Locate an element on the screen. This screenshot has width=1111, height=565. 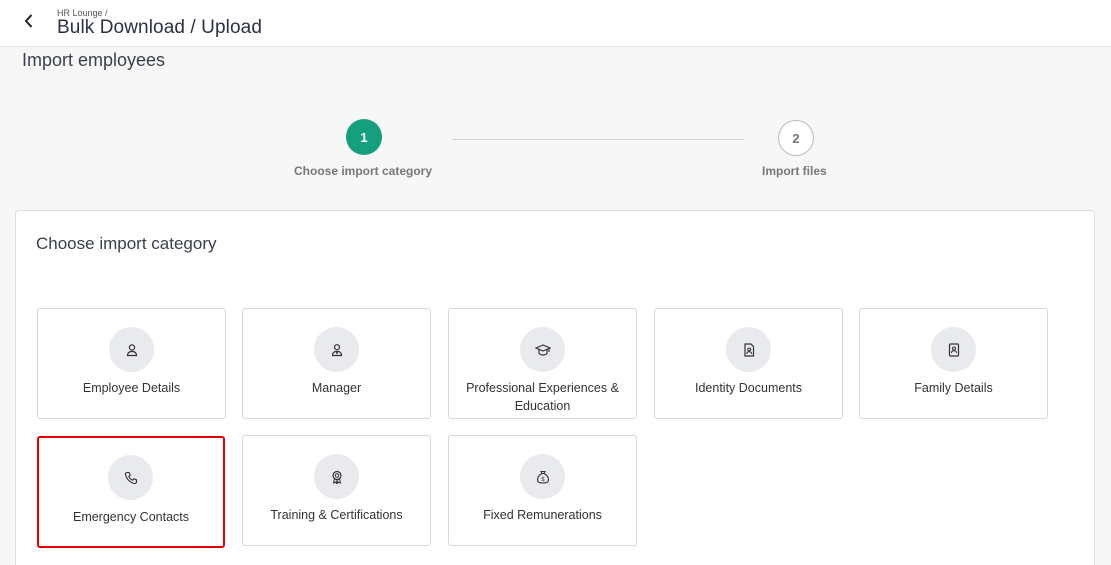
page-title: Bulk Download / Upload is located at coordinates (159, 27).